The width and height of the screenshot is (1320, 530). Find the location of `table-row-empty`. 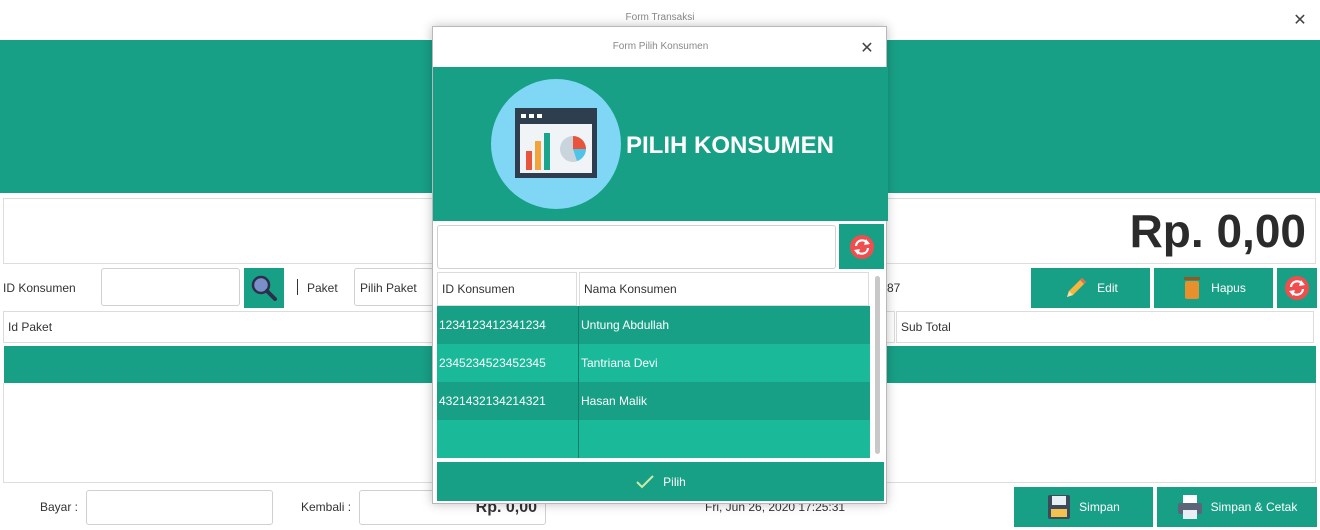

table-row-empty is located at coordinates (653, 439).